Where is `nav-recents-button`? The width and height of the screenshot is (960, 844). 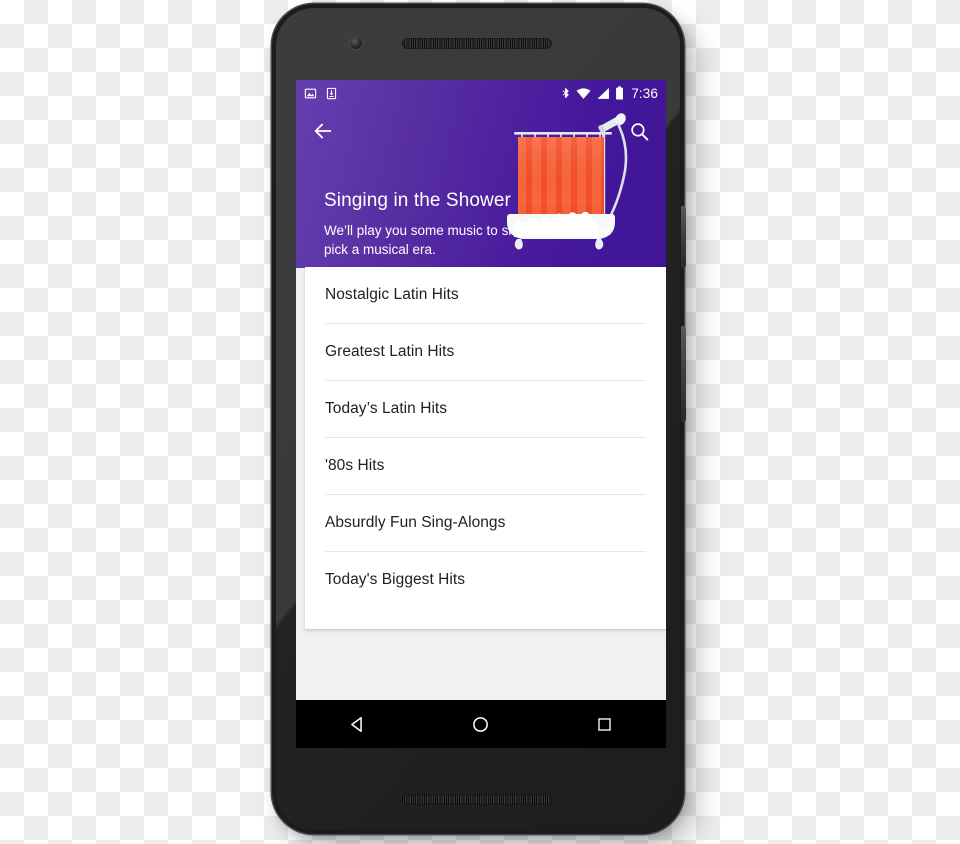 nav-recents-button is located at coordinates (604, 724).